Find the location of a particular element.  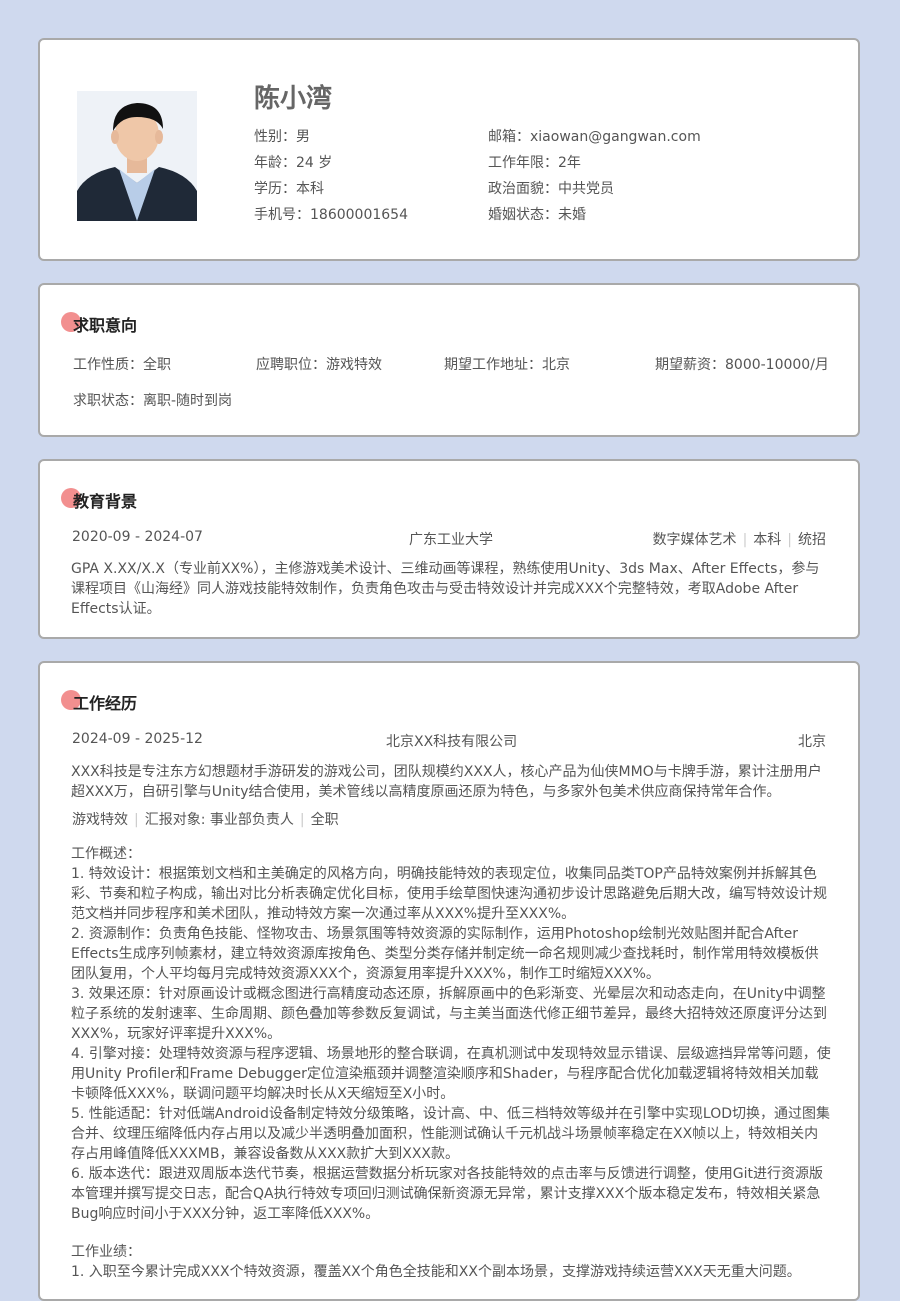

section-title-work: 工作经历 is located at coordinates (99, 702).